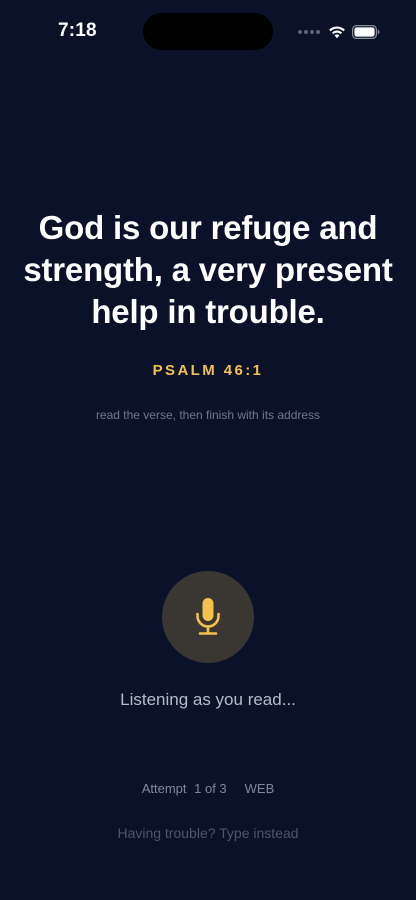 This screenshot has height=900, width=416. Describe the element at coordinates (164, 788) in the screenshot. I see `attempt-label: Attempt` at that location.